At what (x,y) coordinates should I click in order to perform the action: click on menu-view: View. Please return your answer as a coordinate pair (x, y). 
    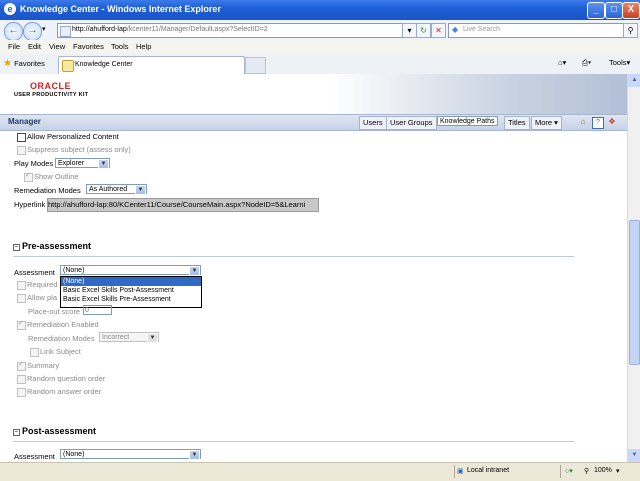
    Looking at the image, I should click on (57, 46).